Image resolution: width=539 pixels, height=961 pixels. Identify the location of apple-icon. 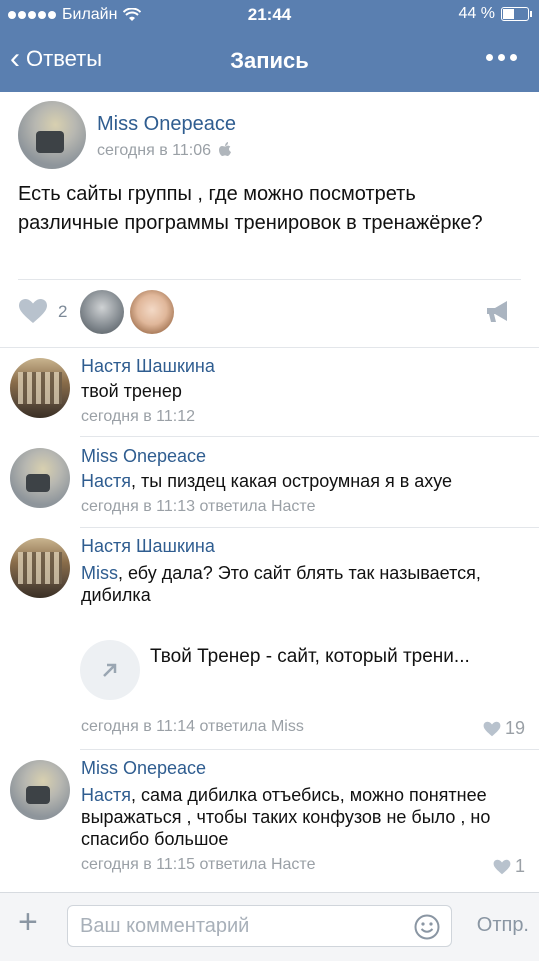
(225, 149).